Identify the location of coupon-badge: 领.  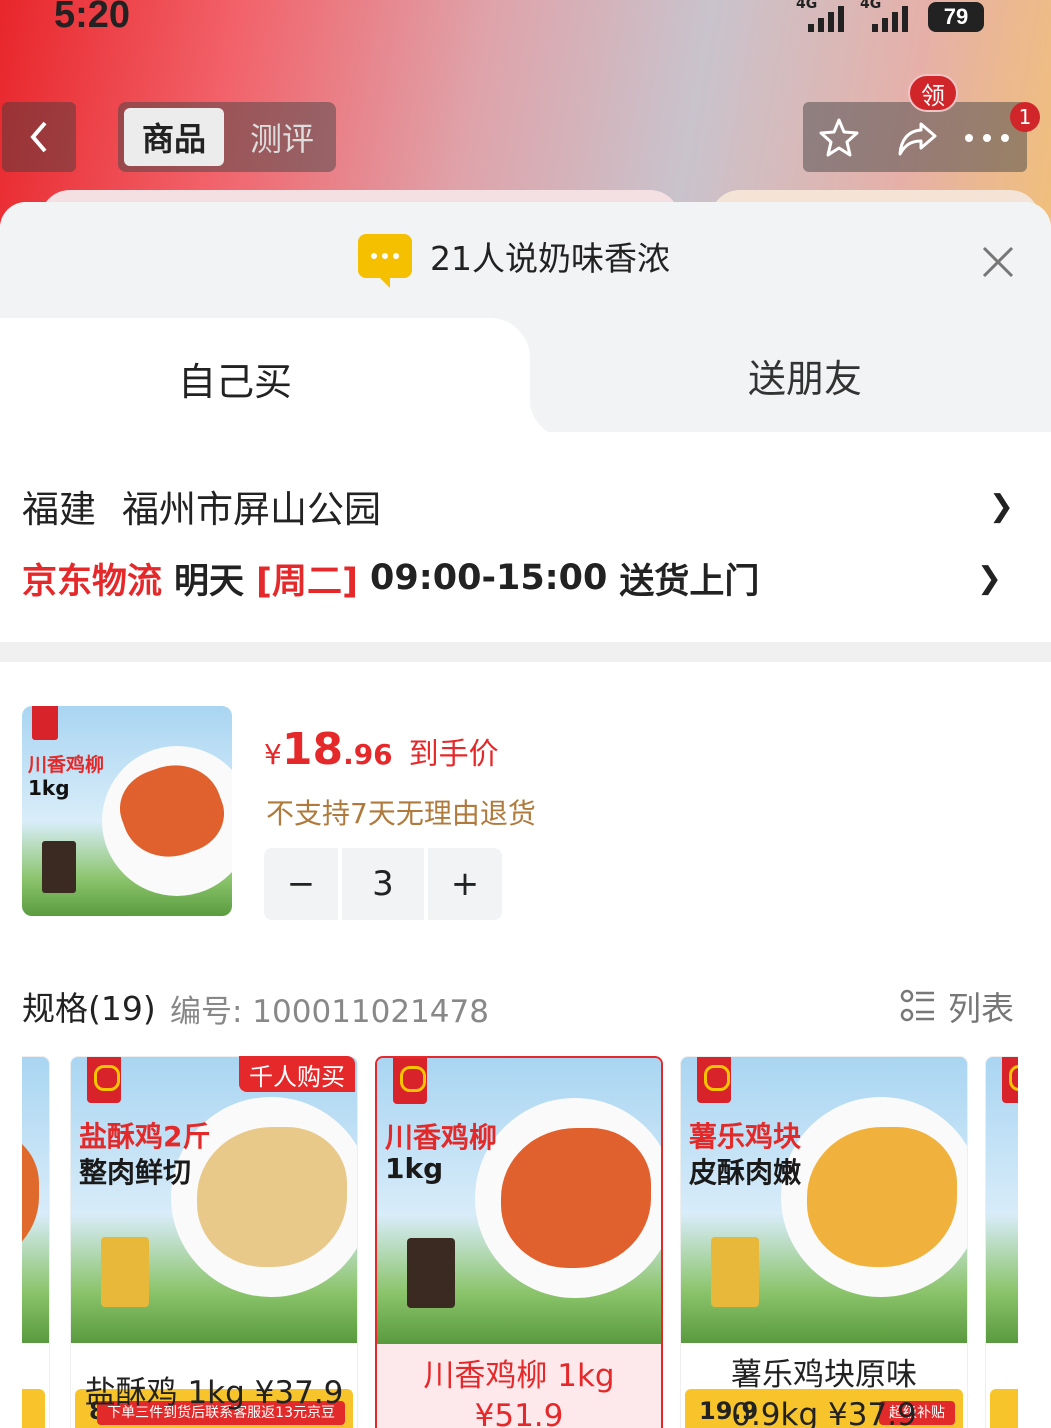
(933, 93).